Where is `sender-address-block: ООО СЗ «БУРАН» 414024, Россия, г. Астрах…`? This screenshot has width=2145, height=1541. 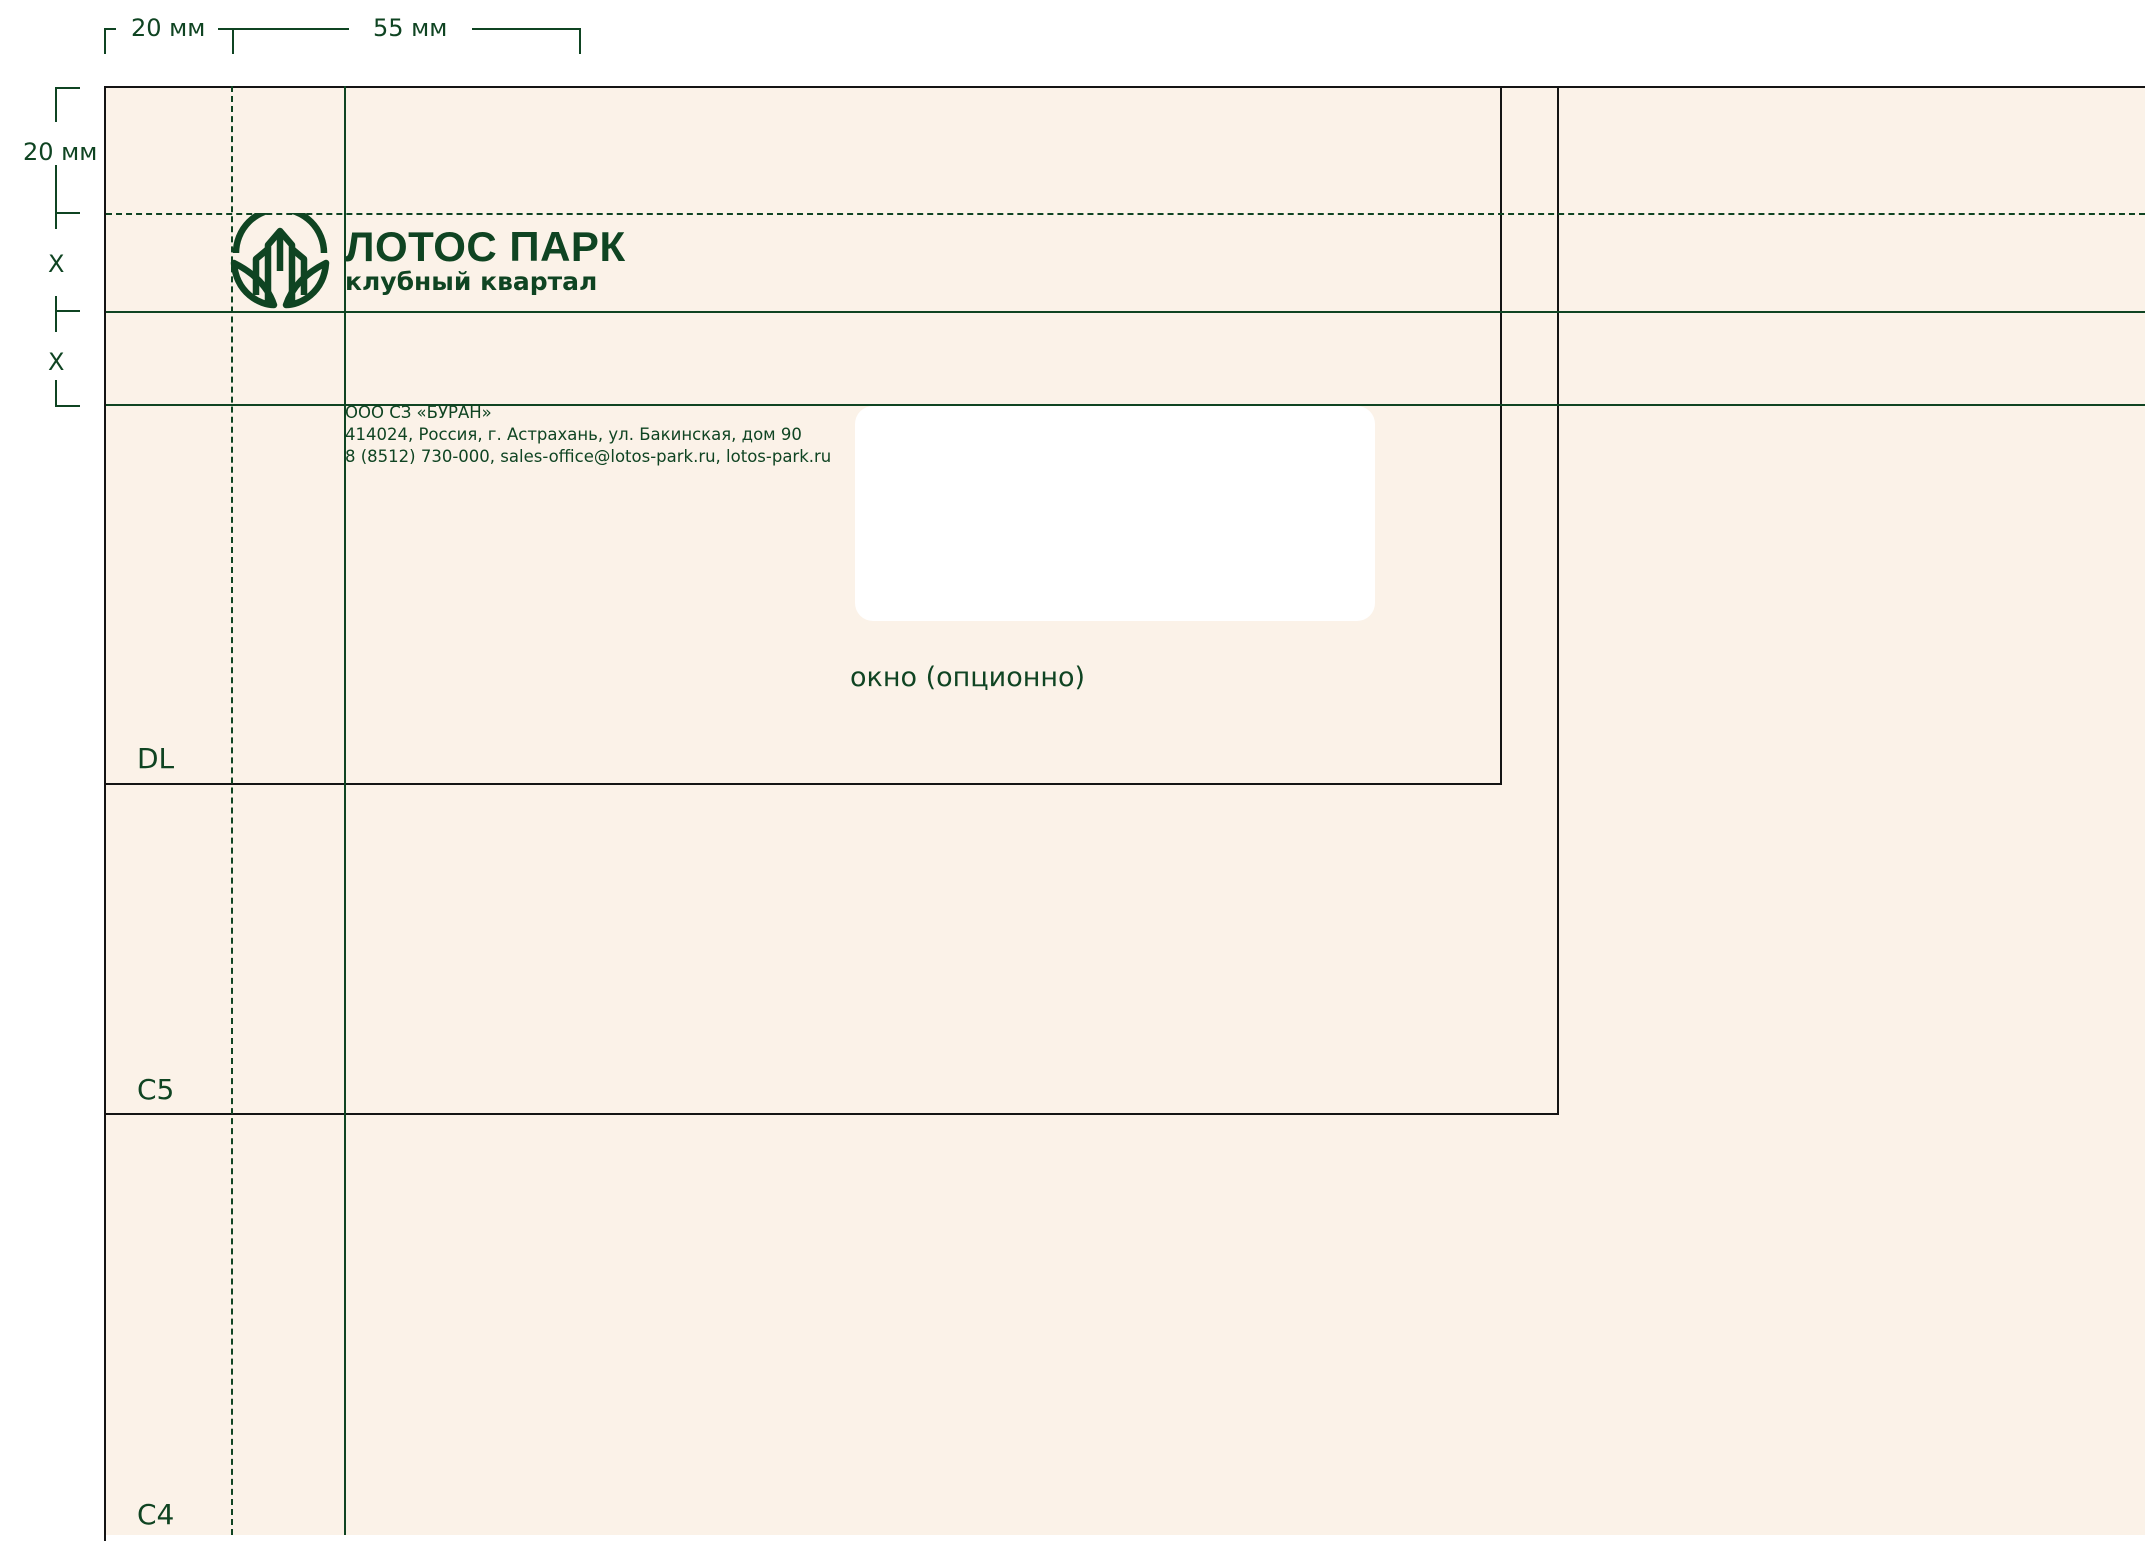 sender-address-block: ООО СЗ «БУРАН» 414024, Россия, г. Астрах… is located at coordinates (588, 435).